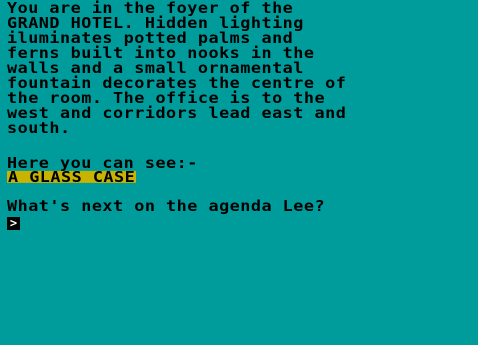 This screenshot has width=478, height=361. I want to click on item-list-entry: A GLASS CASE, so click(72, 176).